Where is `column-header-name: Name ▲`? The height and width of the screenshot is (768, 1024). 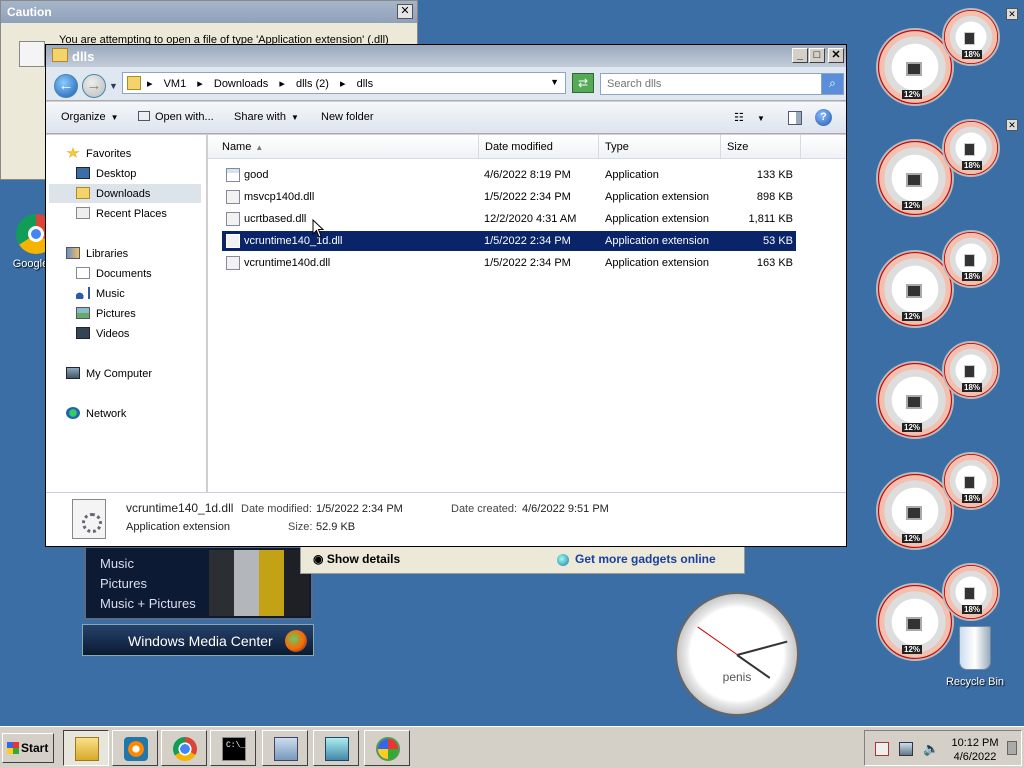
column-header-name: Name ▲ is located at coordinates (347, 147).